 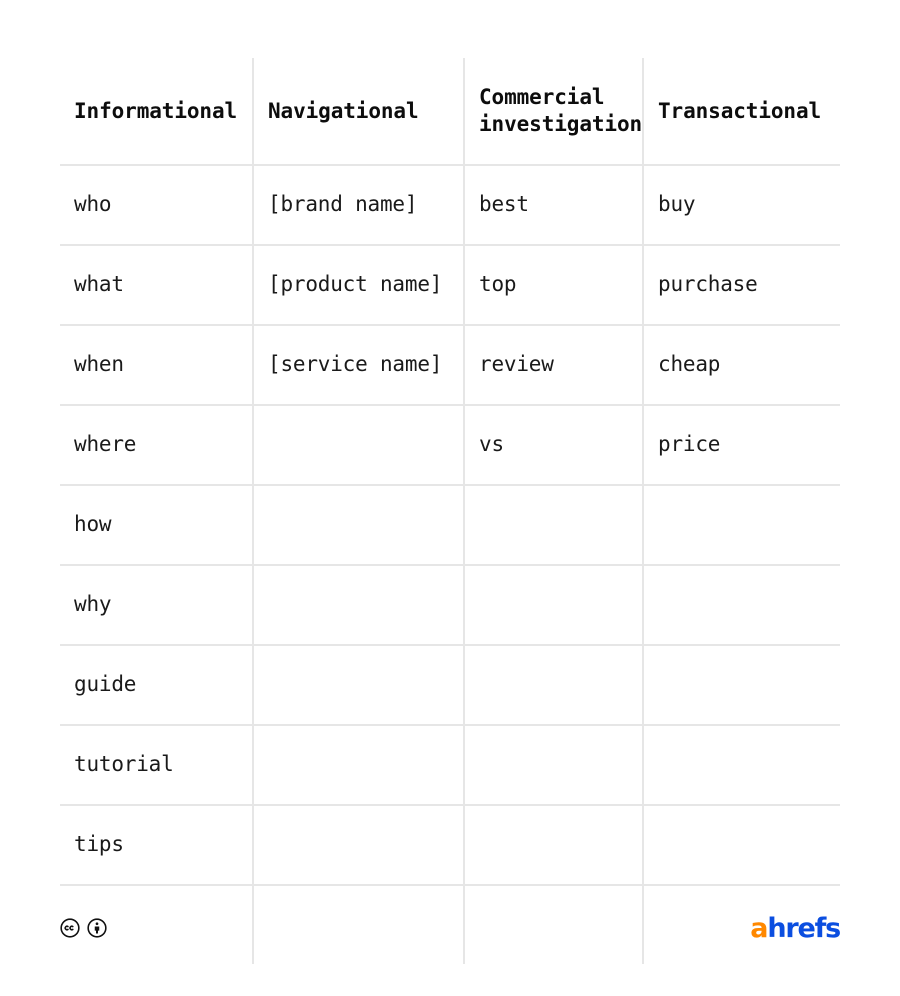 What do you see at coordinates (157, 605) in the screenshot?
I see `cell-informational: why` at bounding box center [157, 605].